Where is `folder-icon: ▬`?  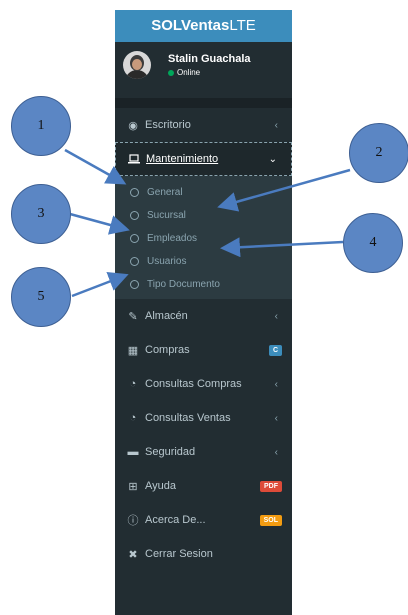
folder-icon: ▬ is located at coordinates (133, 452).